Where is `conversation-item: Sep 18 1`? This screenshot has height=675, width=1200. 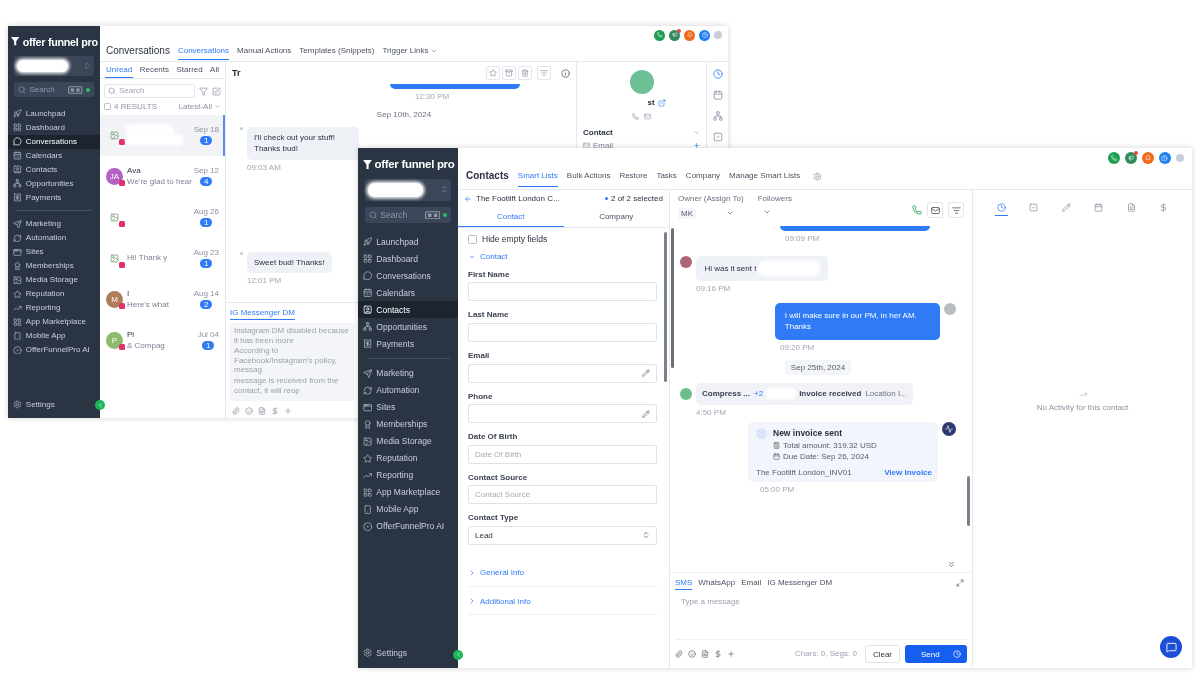
conversation-item: Sep 18 1 is located at coordinates (162, 135).